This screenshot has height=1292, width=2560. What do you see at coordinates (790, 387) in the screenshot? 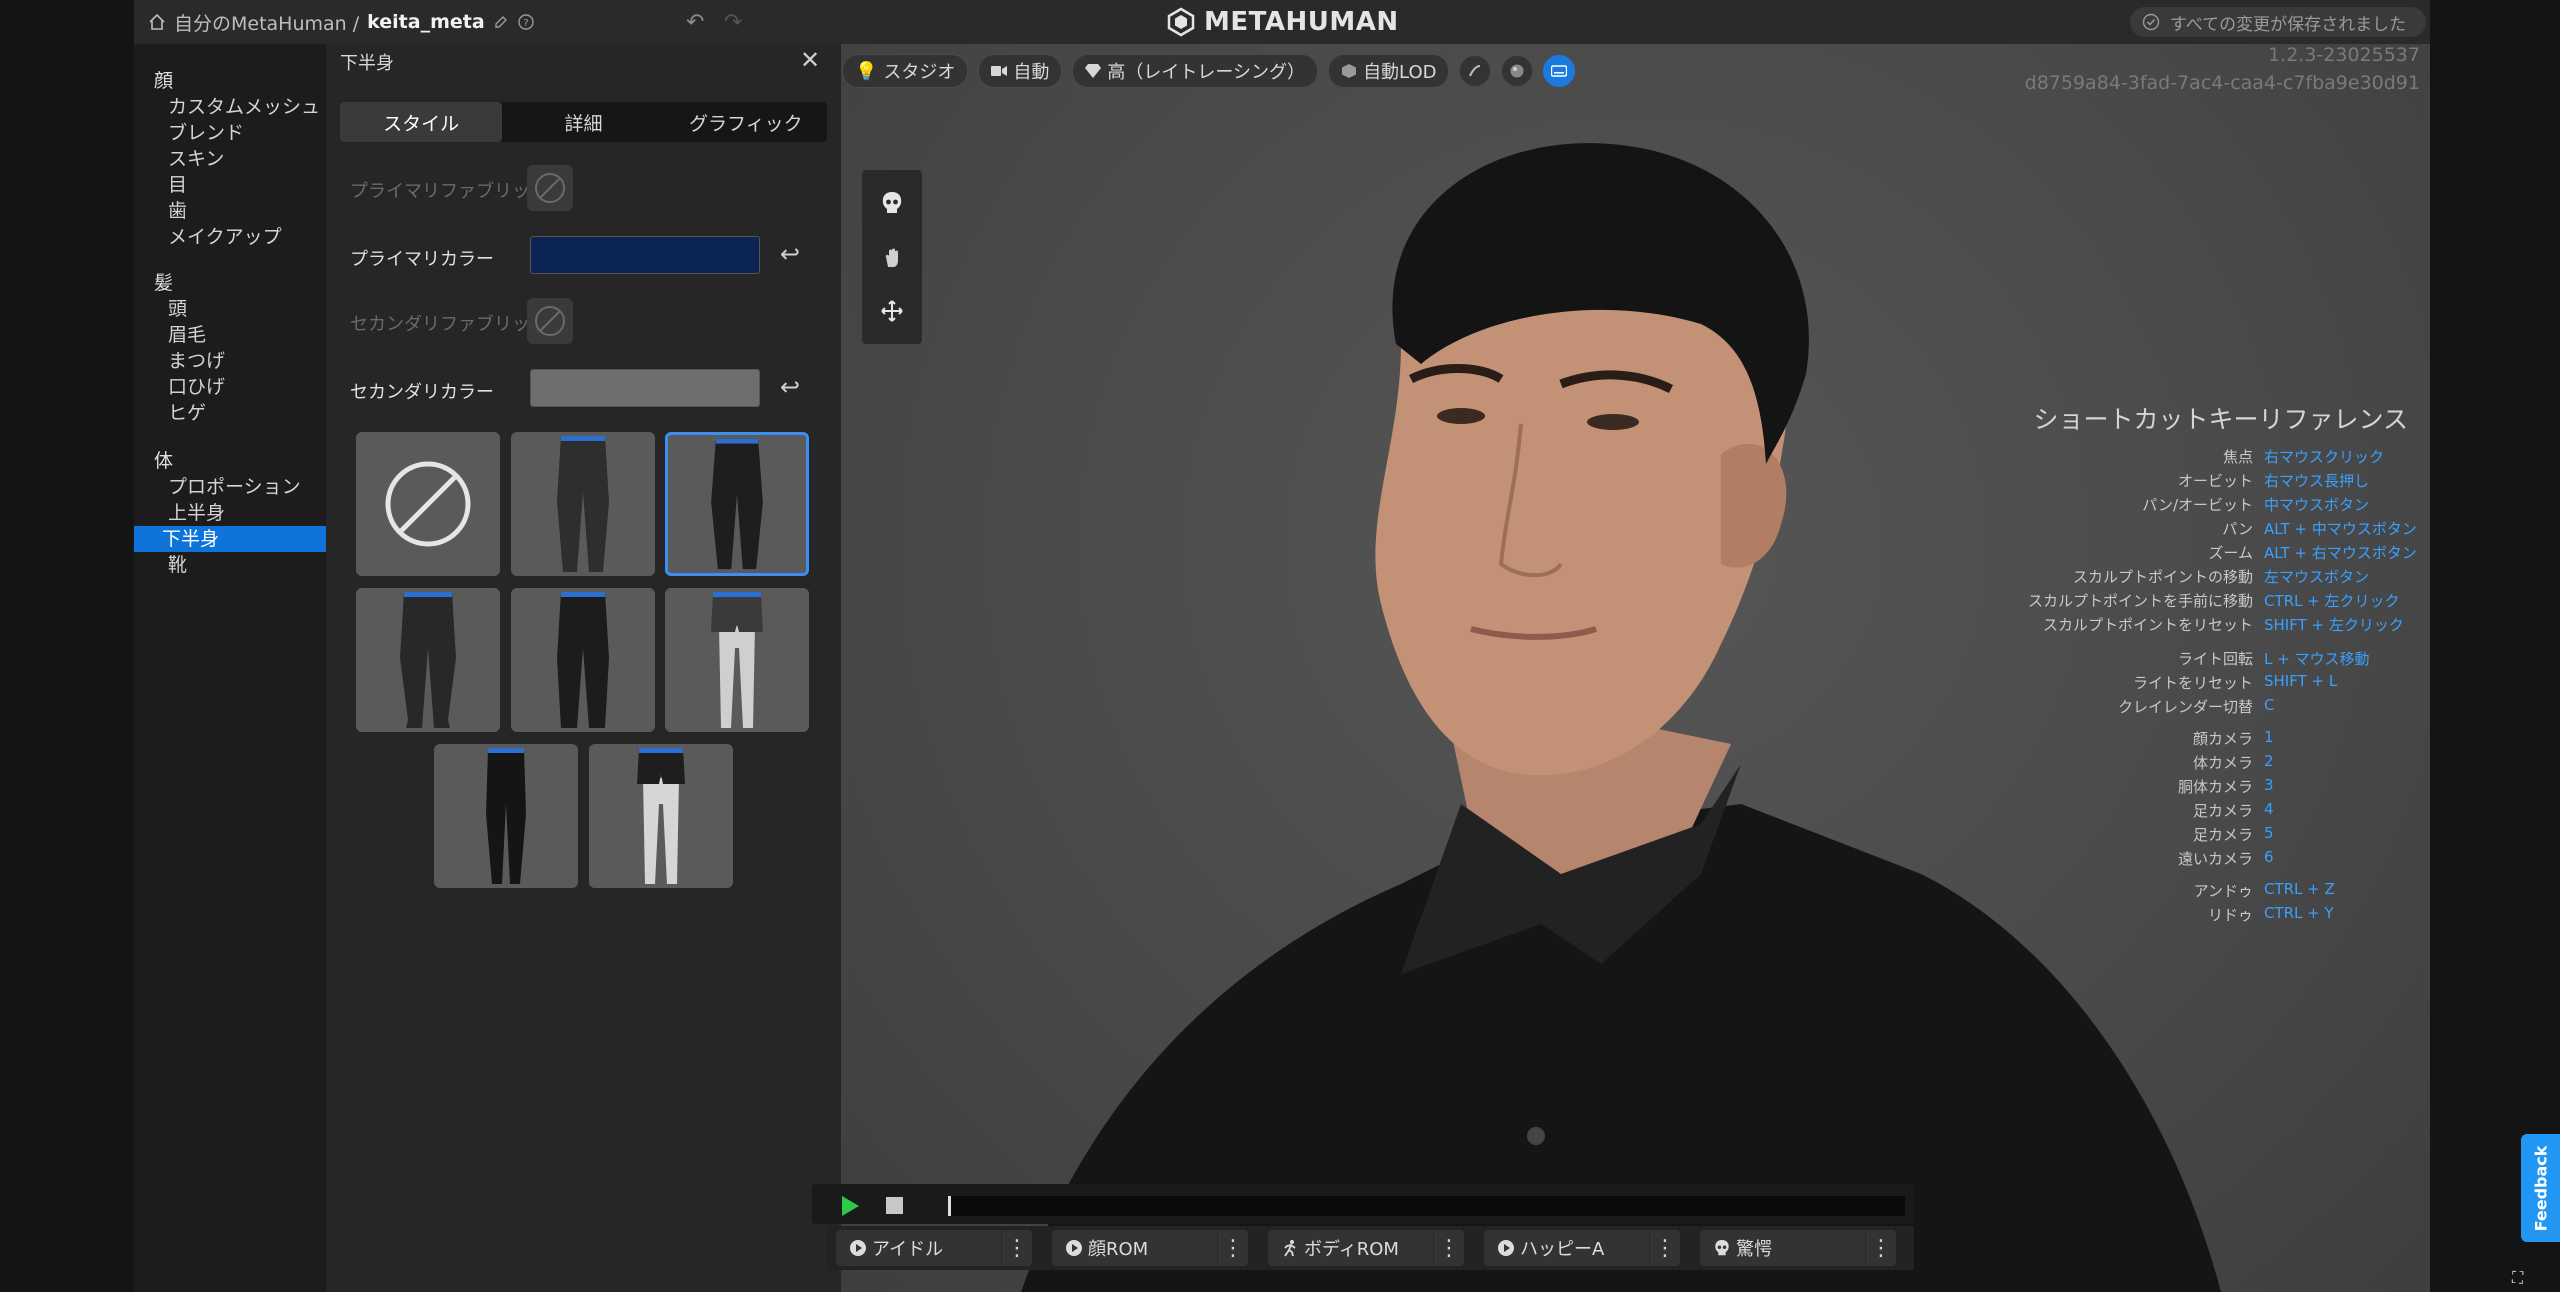
I see `reset-secondary-color-icon: ↩` at bounding box center [790, 387].